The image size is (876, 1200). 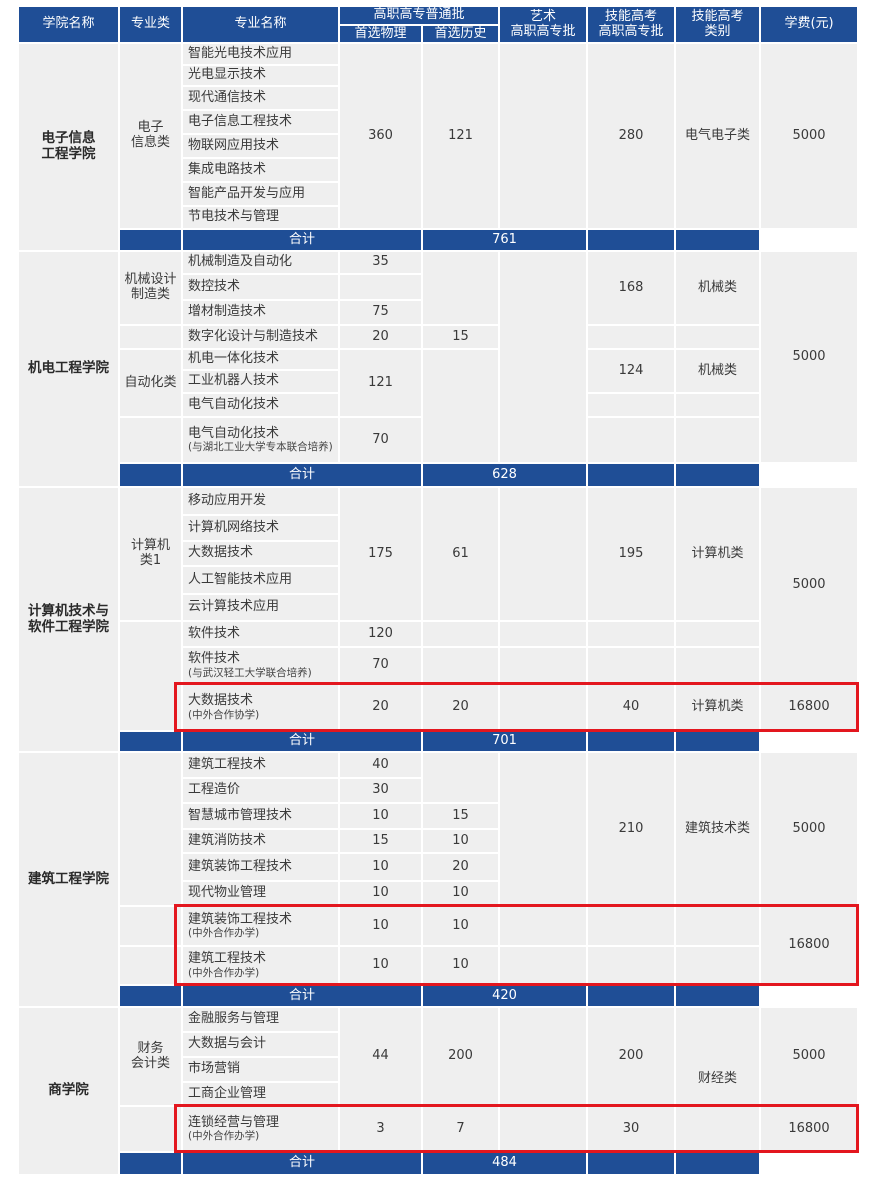 What do you see at coordinates (150, 383) in the screenshot?
I see `major-category: 自动化类` at bounding box center [150, 383].